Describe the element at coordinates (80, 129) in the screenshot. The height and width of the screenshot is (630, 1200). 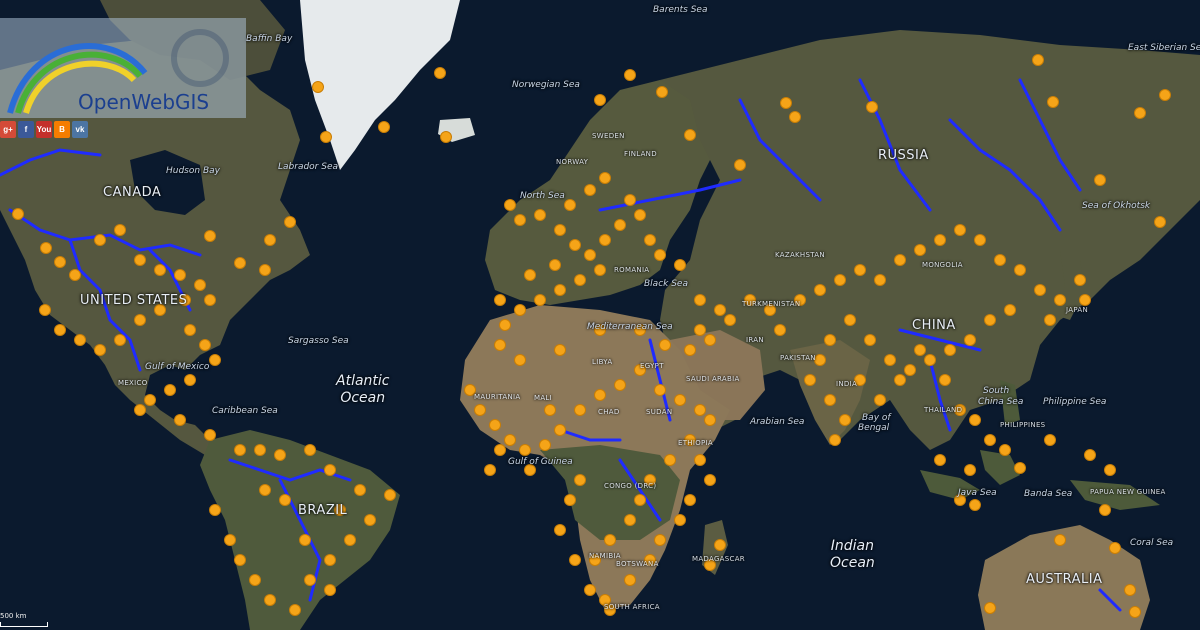
I see `vk-icon: vk` at that location.